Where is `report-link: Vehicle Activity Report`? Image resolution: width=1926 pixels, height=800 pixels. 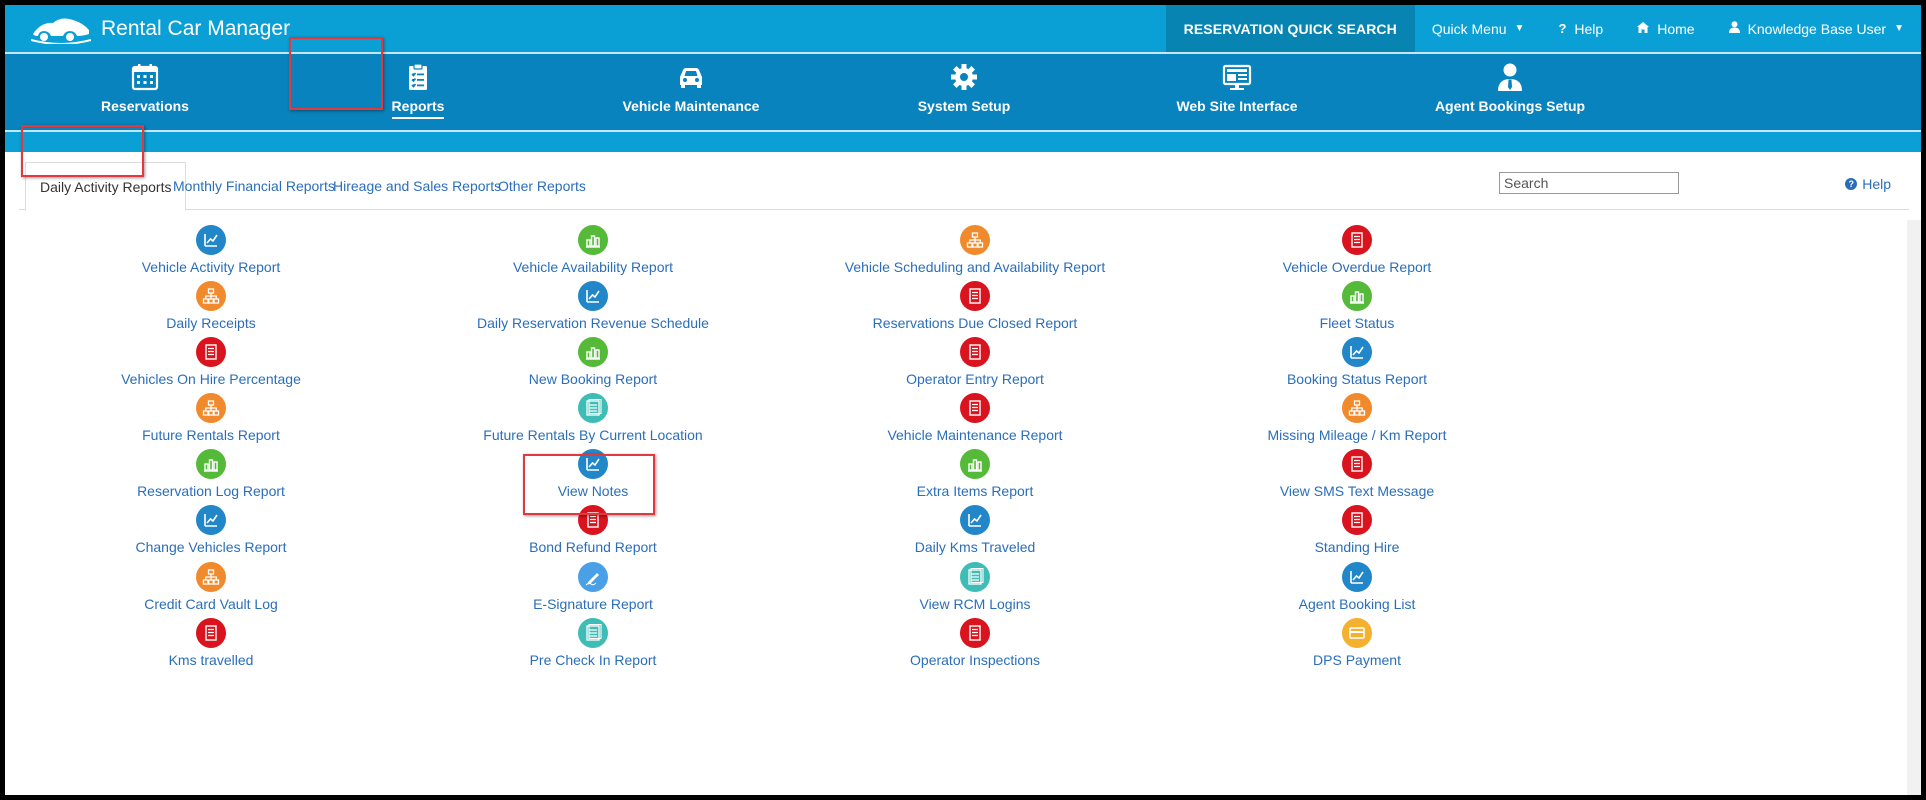 report-link: Vehicle Activity Report is located at coordinates (211, 250).